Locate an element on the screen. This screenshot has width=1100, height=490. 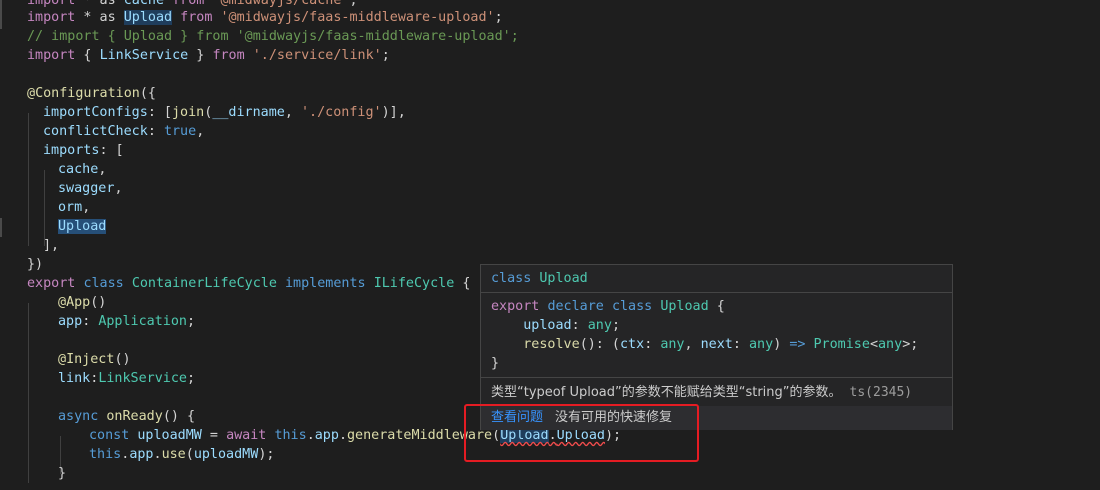
annotation-highlight-box is located at coordinates (581, 433).